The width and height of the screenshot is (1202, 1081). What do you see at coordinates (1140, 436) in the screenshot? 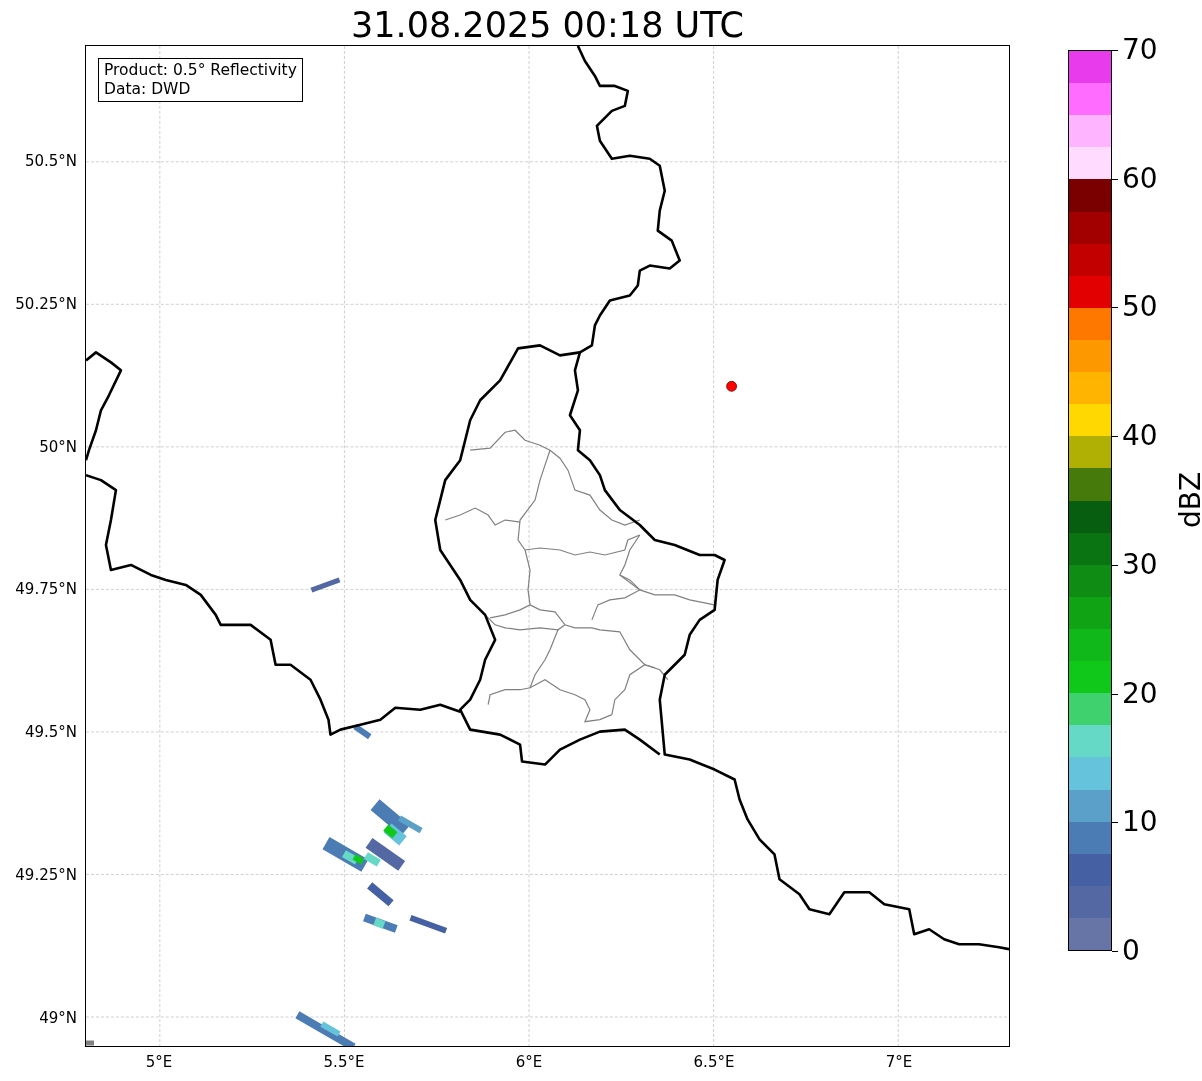
I see `colorbar-tick-label: 40` at bounding box center [1140, 436].